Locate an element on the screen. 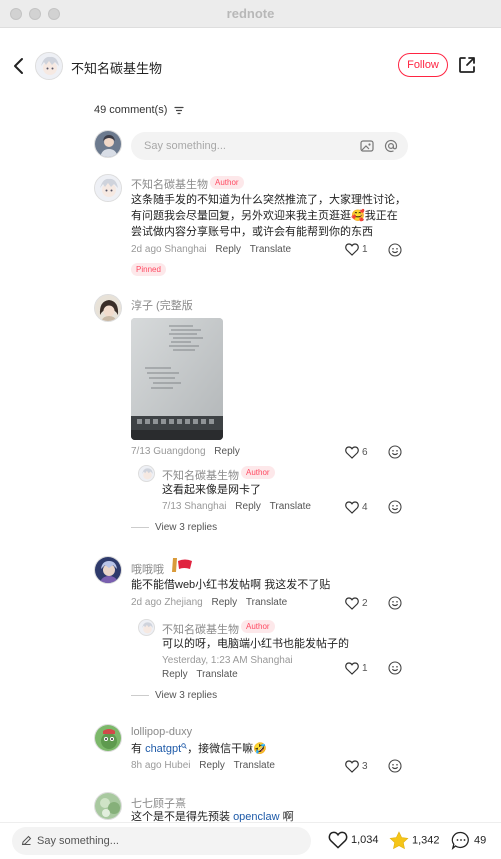 This screenshot has height=859, width=501. like-button: 4 is located at coordinates (356, 507).